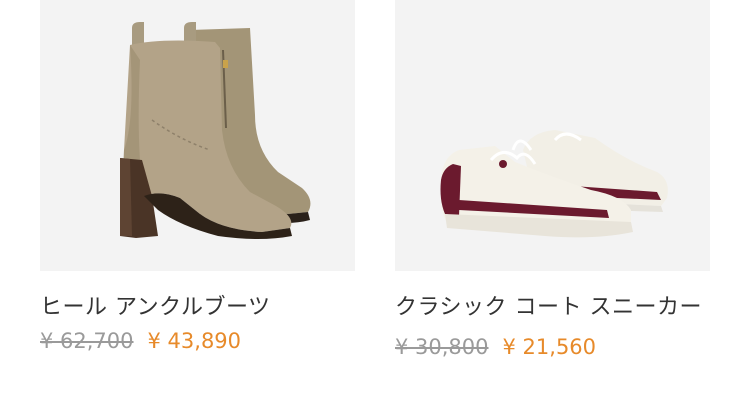  What do you see at coordinates (552, 307) in the screenshot?
I see `product-name: クラシック コート スニーカー` at bounding box center [552, 307].